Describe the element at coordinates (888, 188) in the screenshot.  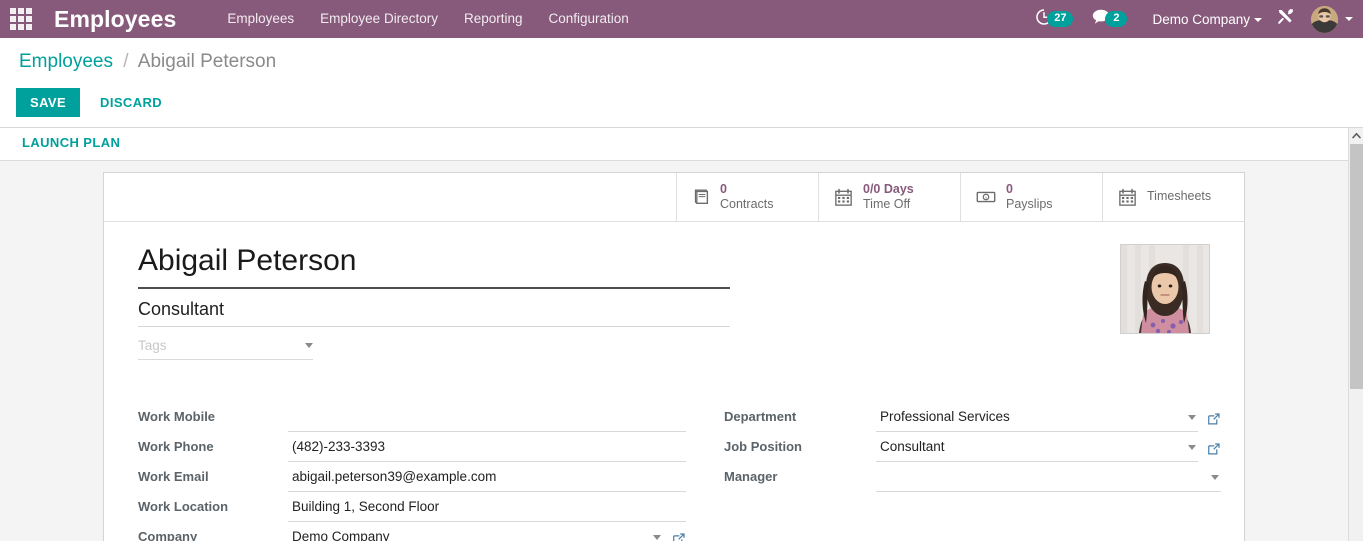
I see `stat-value: 0/0 Days` at that location.